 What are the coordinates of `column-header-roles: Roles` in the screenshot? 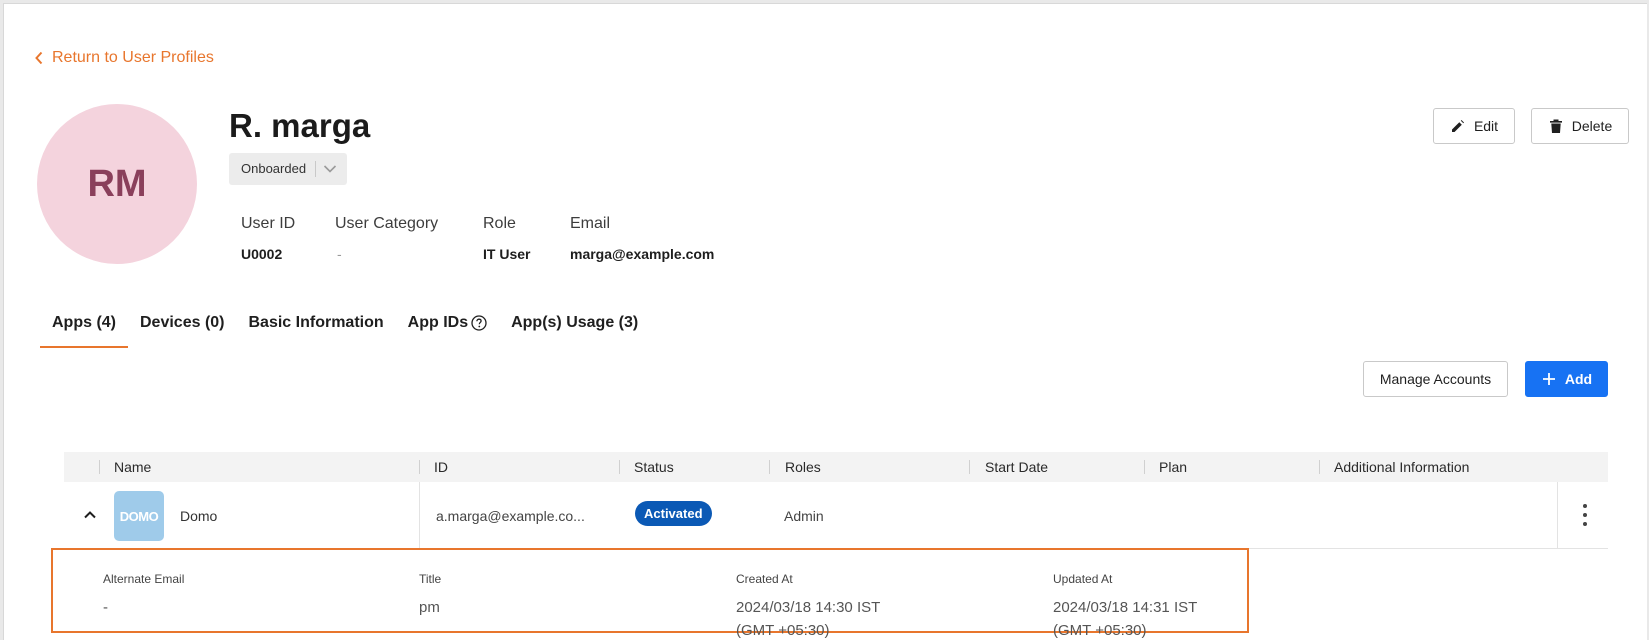 It's located at (803, 467).